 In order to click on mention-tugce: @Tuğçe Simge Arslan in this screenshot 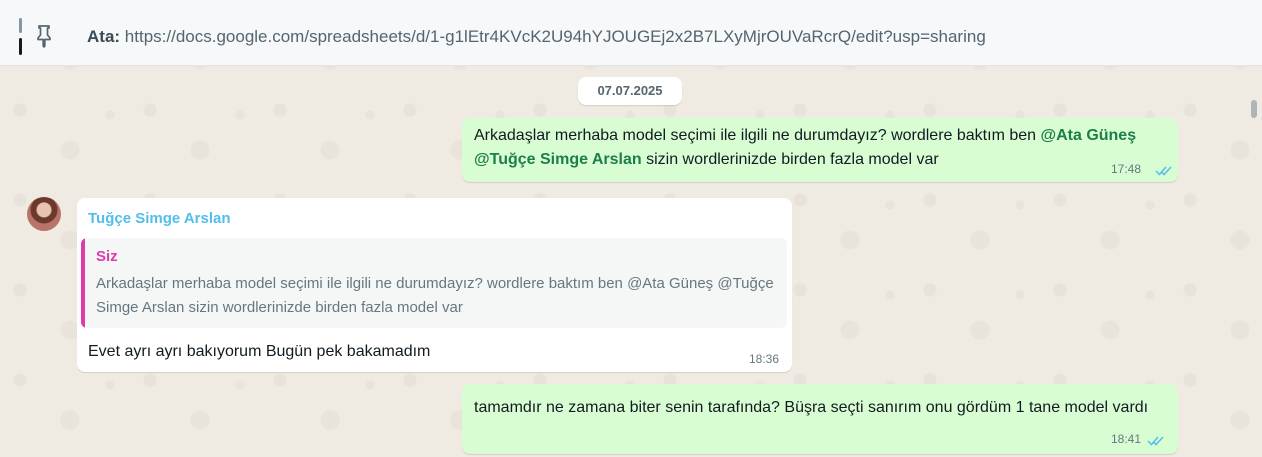, I will do `click(558, 159)`.